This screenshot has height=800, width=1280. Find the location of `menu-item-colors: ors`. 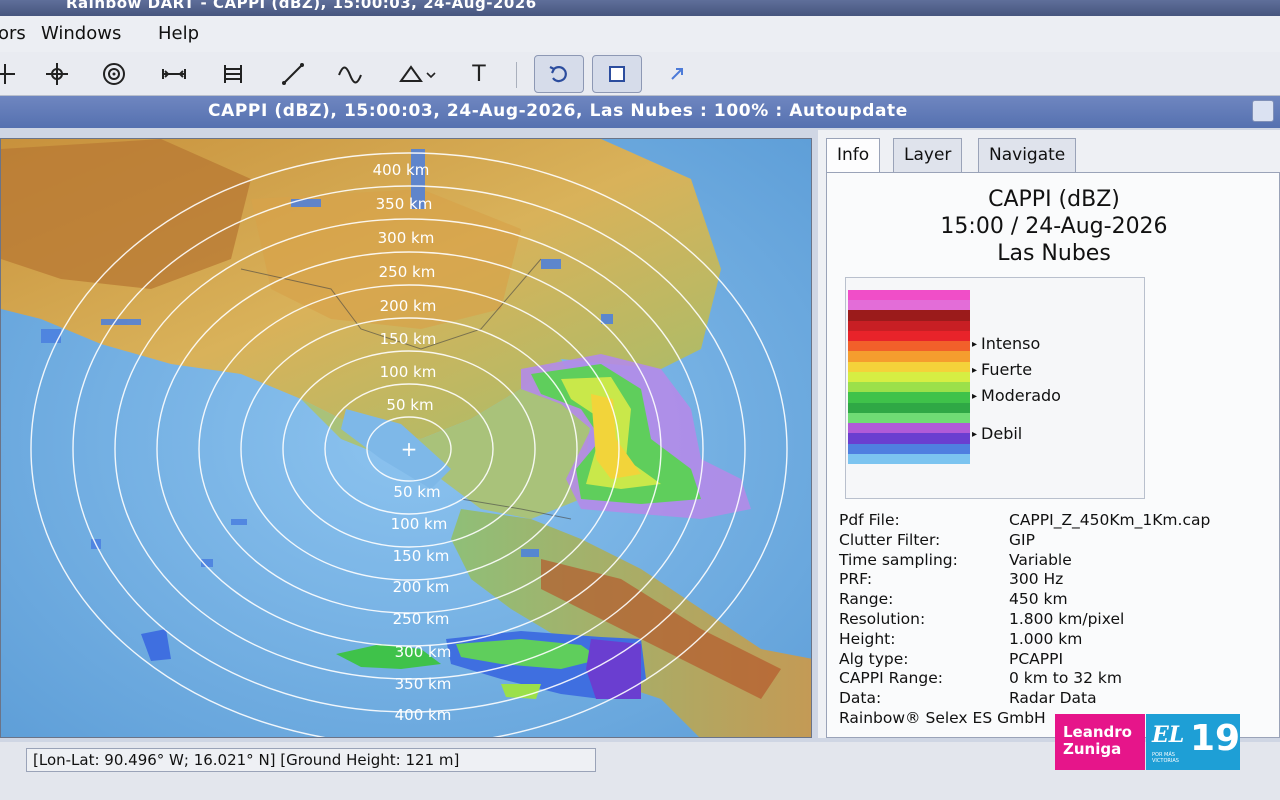

menu-item-colors: ors is located at coordinates (13, 33).